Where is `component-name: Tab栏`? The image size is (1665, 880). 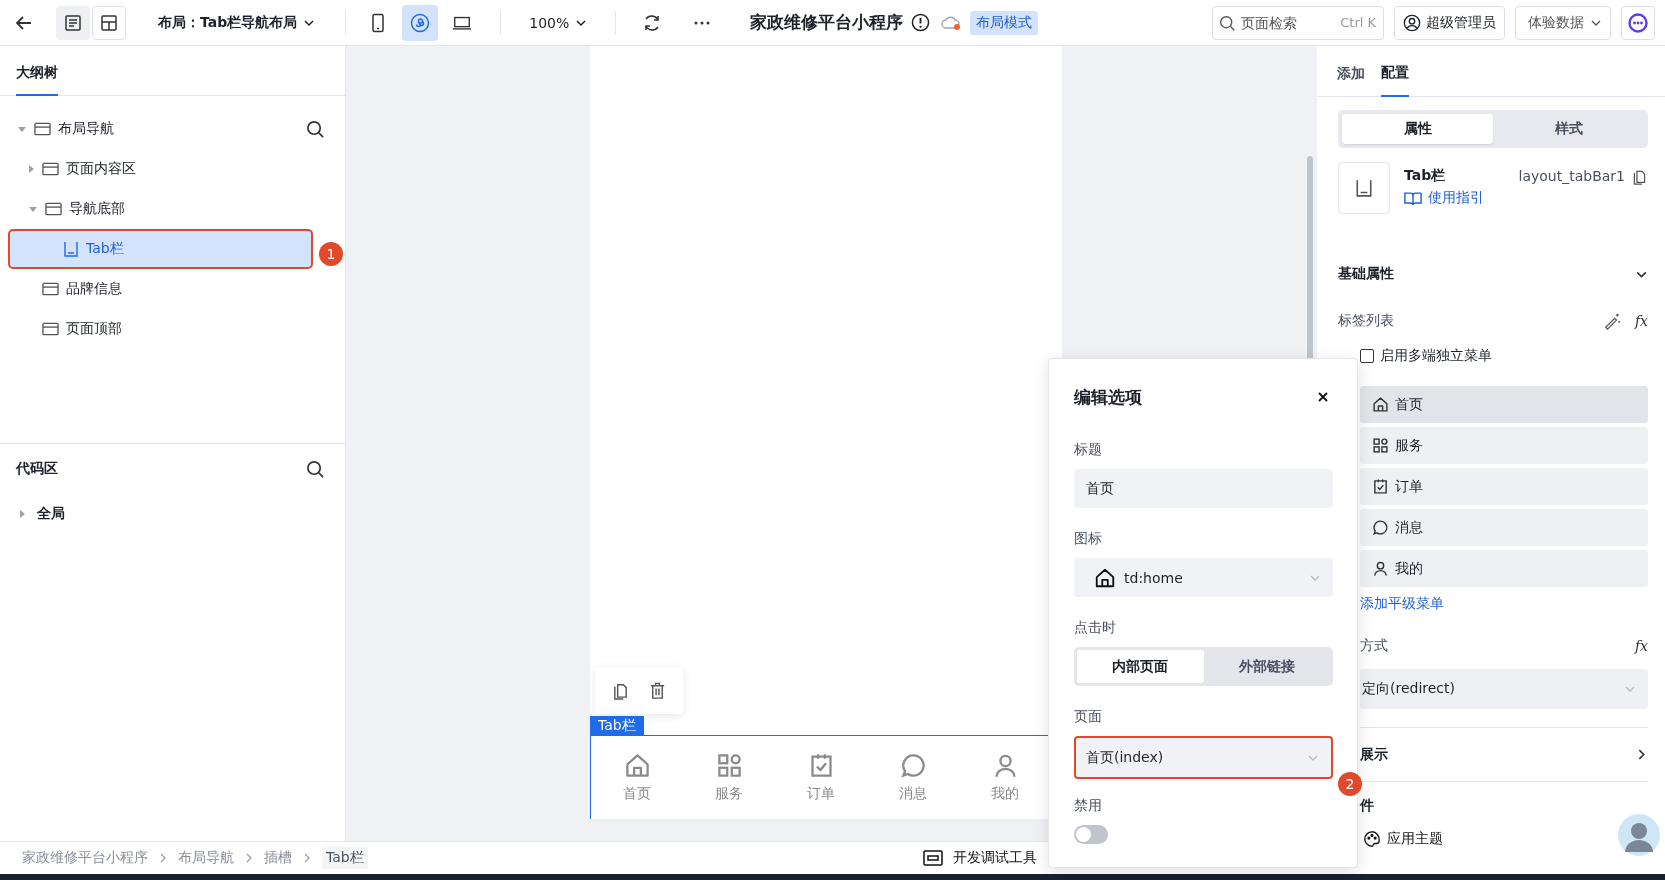 component-name: Tab栏 is located at coordinates (1425, 176).